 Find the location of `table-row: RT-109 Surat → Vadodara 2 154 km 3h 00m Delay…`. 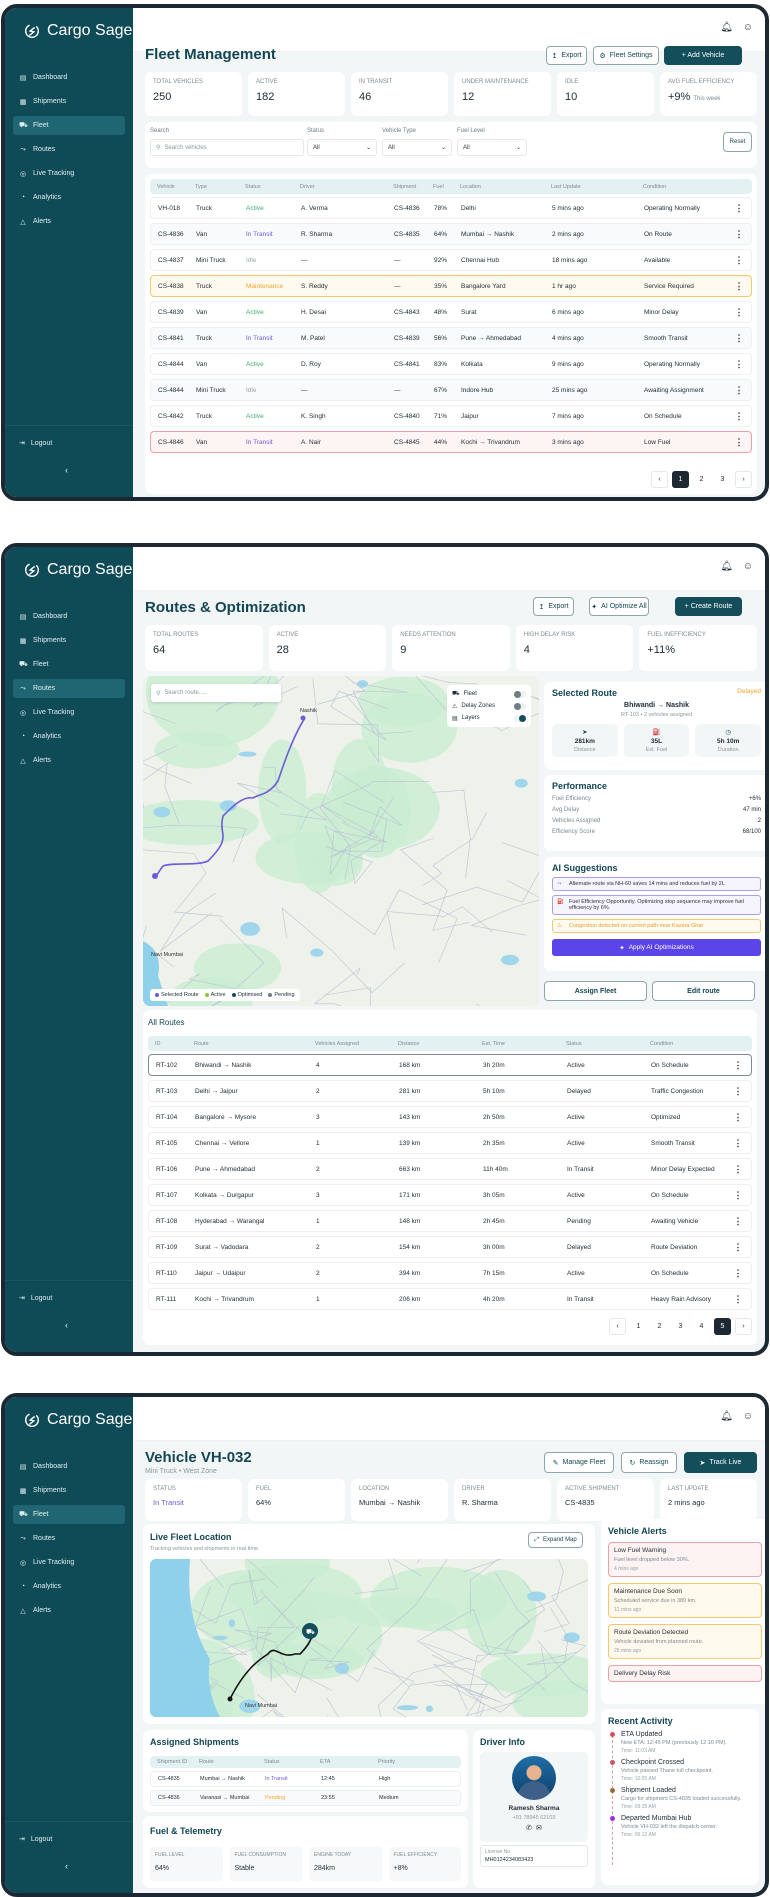

table-row: RT-109 Surat → Vadodara 2 154 km 3h 00m Delay… is located at coordinates (450, 1247).